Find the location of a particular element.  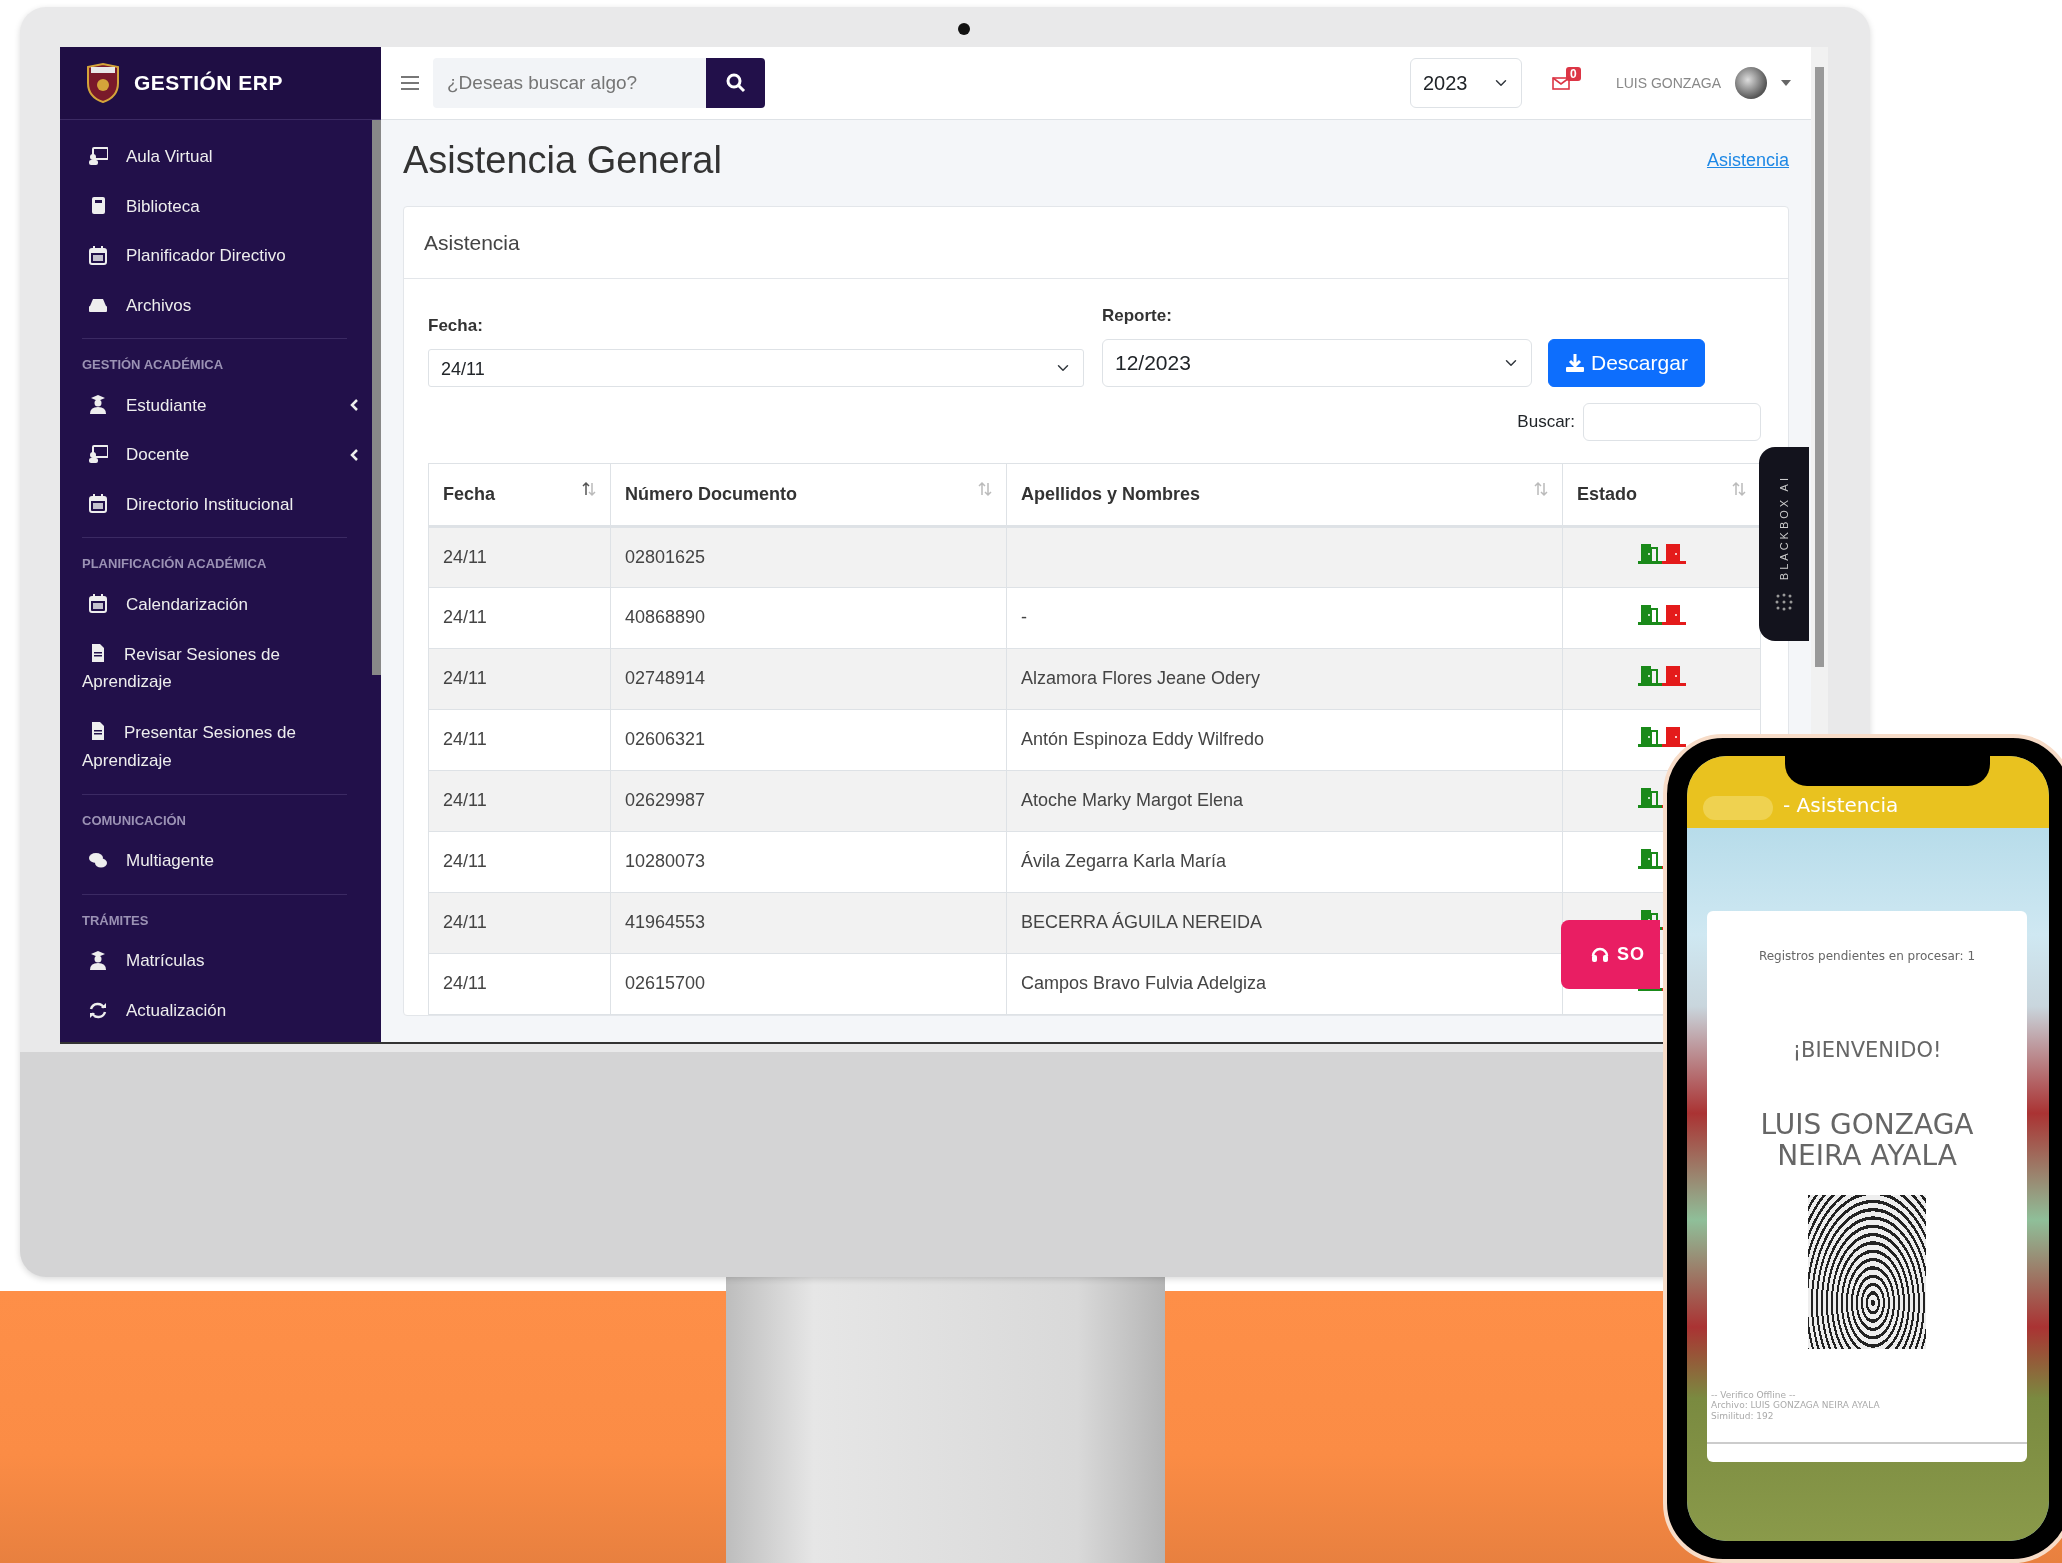

sidebar-item: Multiagente is located at coordinates (223, 861).